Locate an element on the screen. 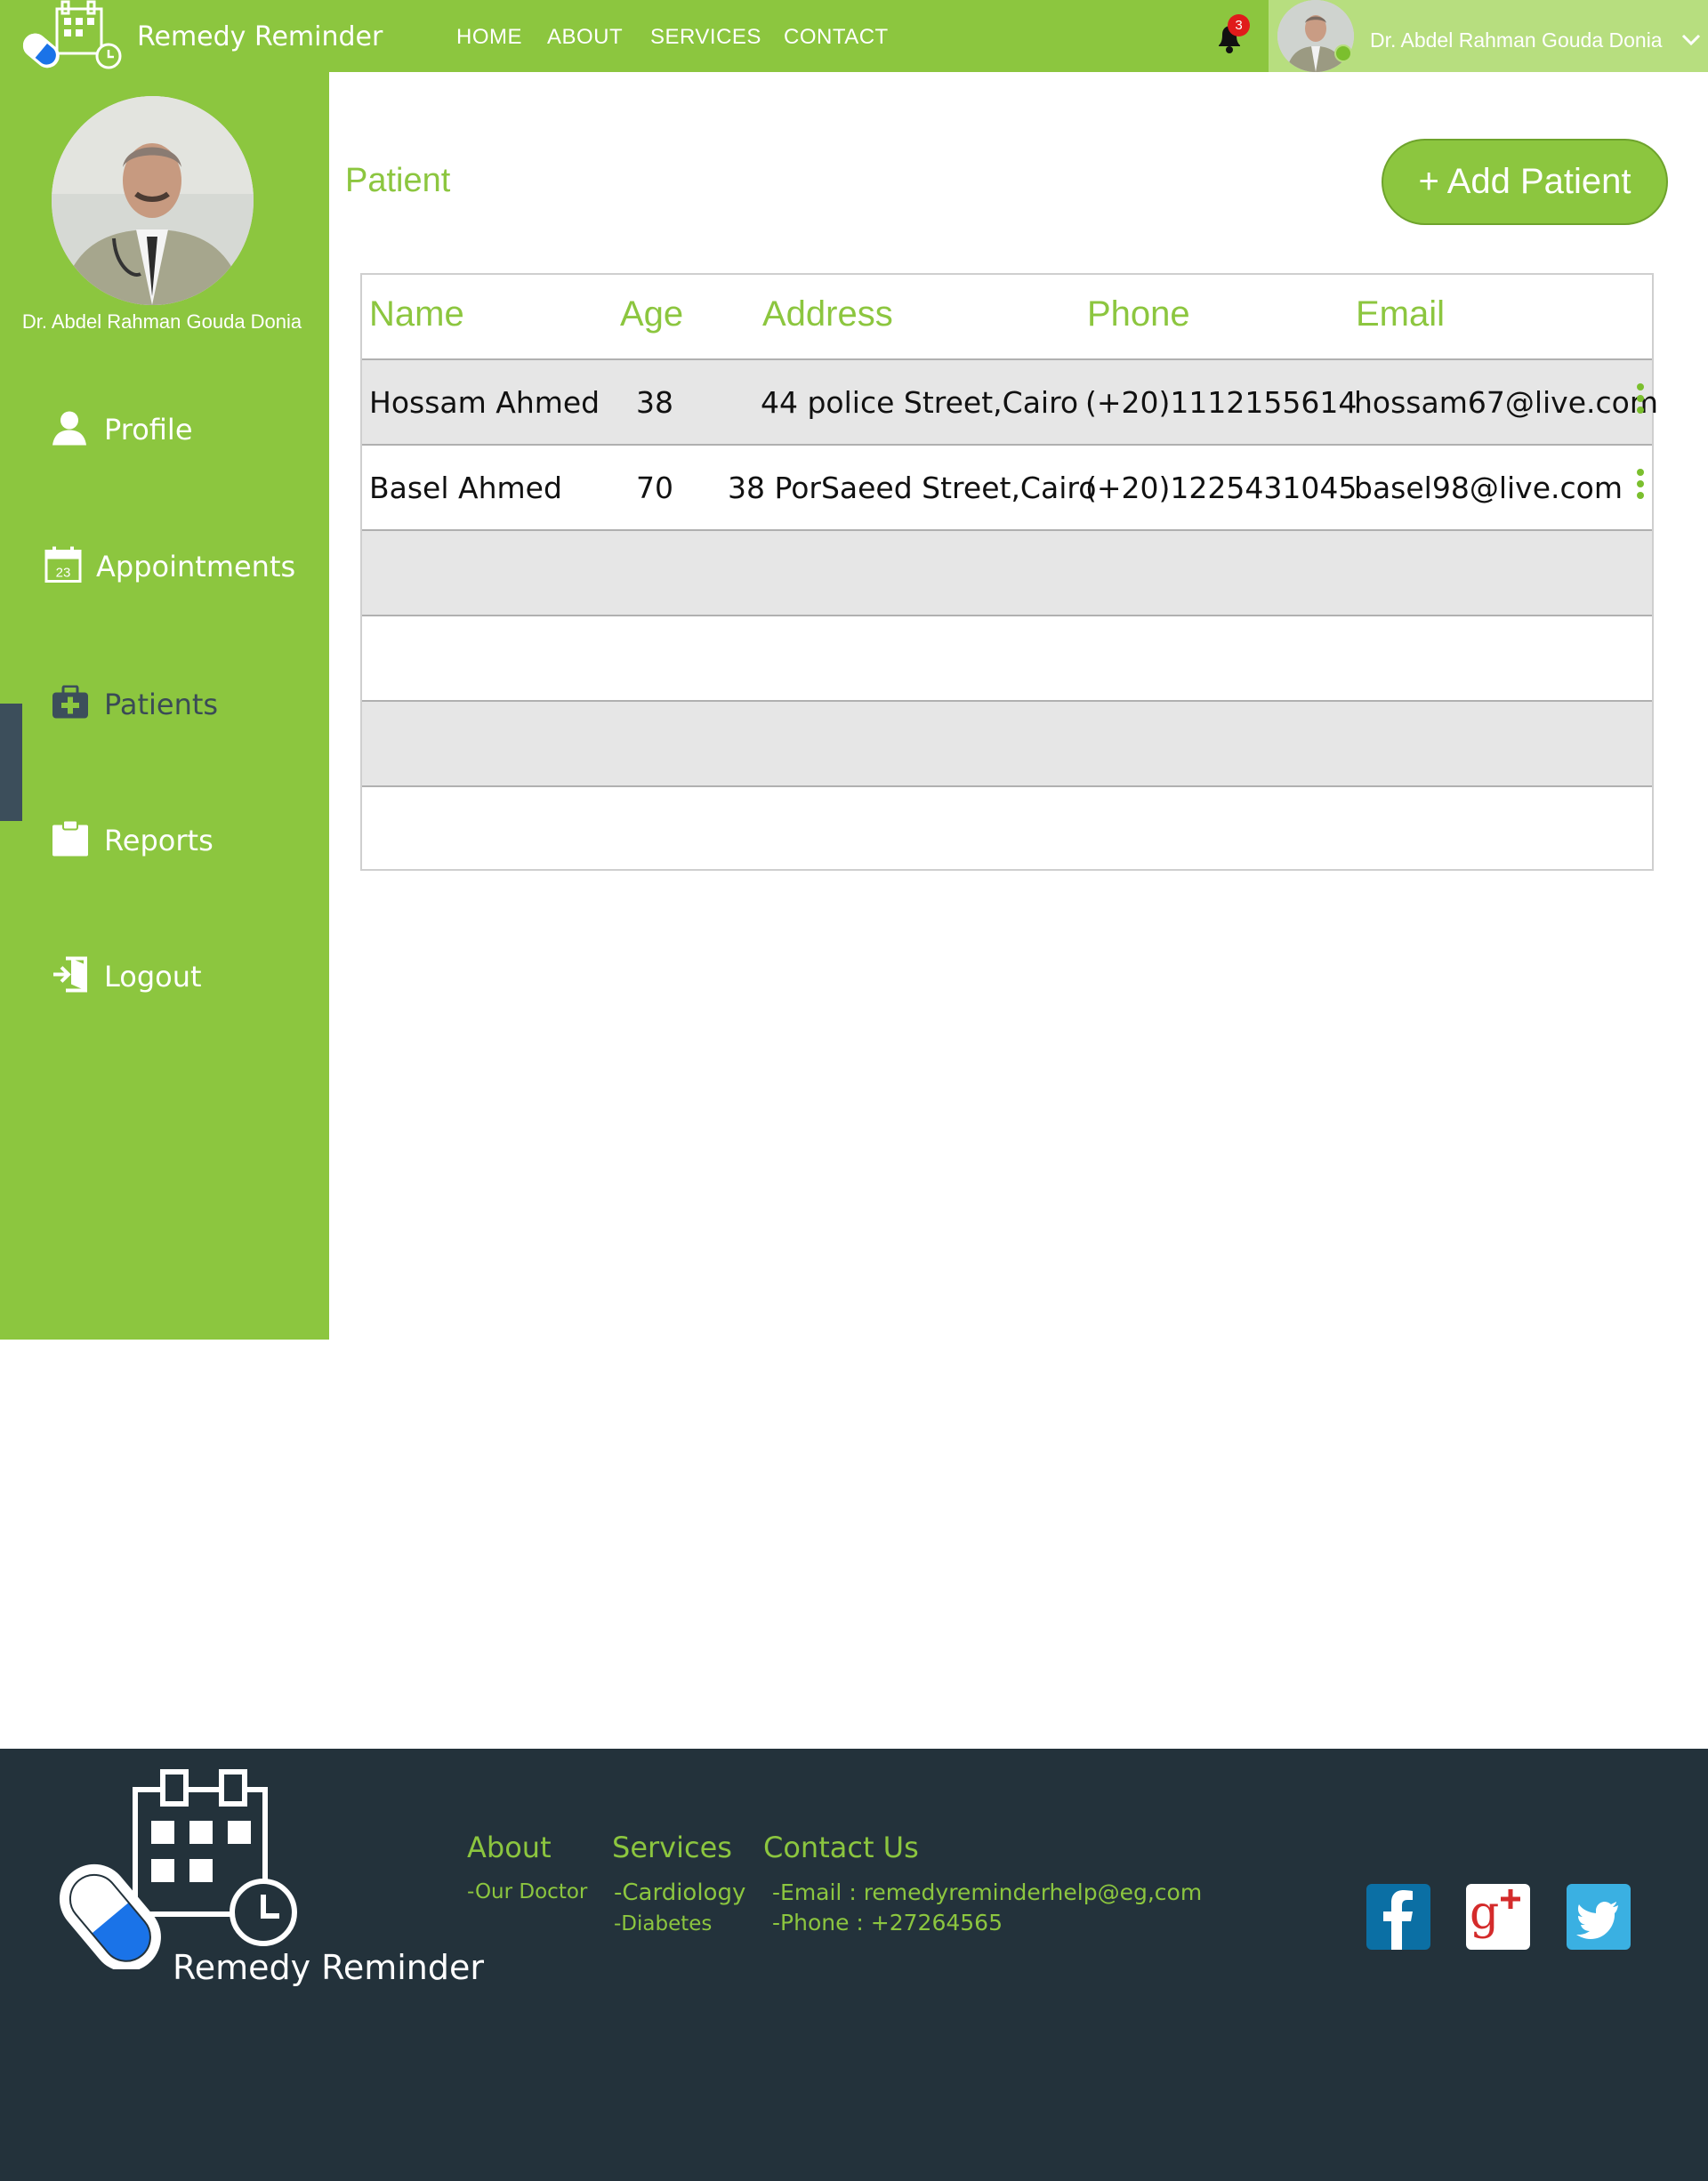 The image size is (1708, 2181). sidebar-item-label: Profile is located at coordinates (148, 430).